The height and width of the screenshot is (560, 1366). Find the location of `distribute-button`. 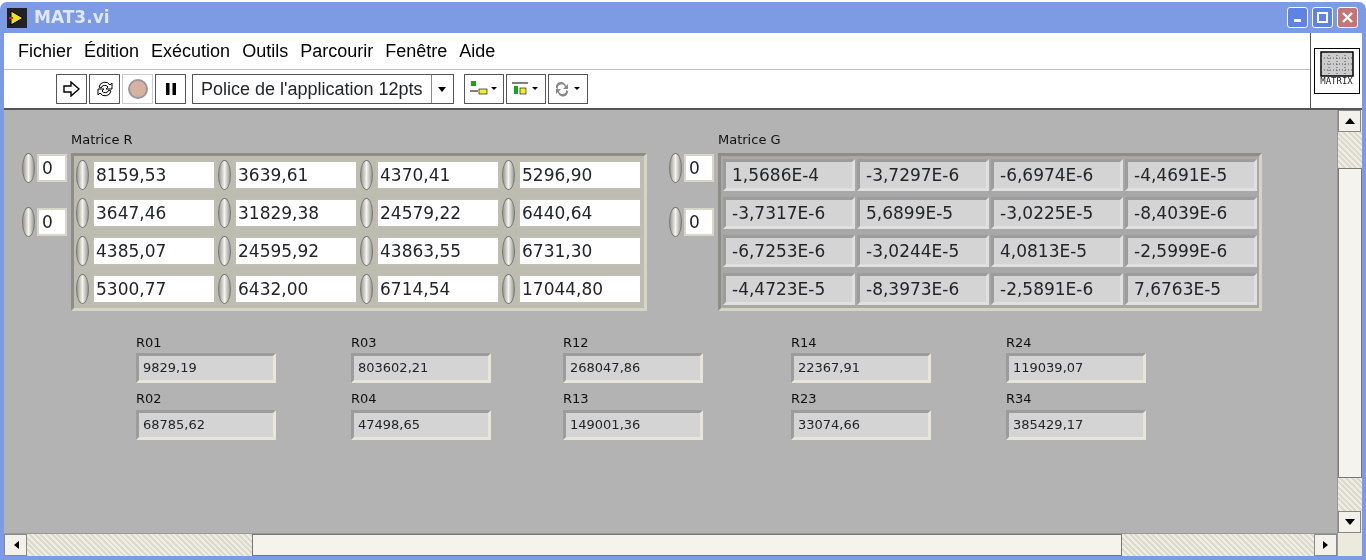

distribute-button is located at coordinates (525, 89).